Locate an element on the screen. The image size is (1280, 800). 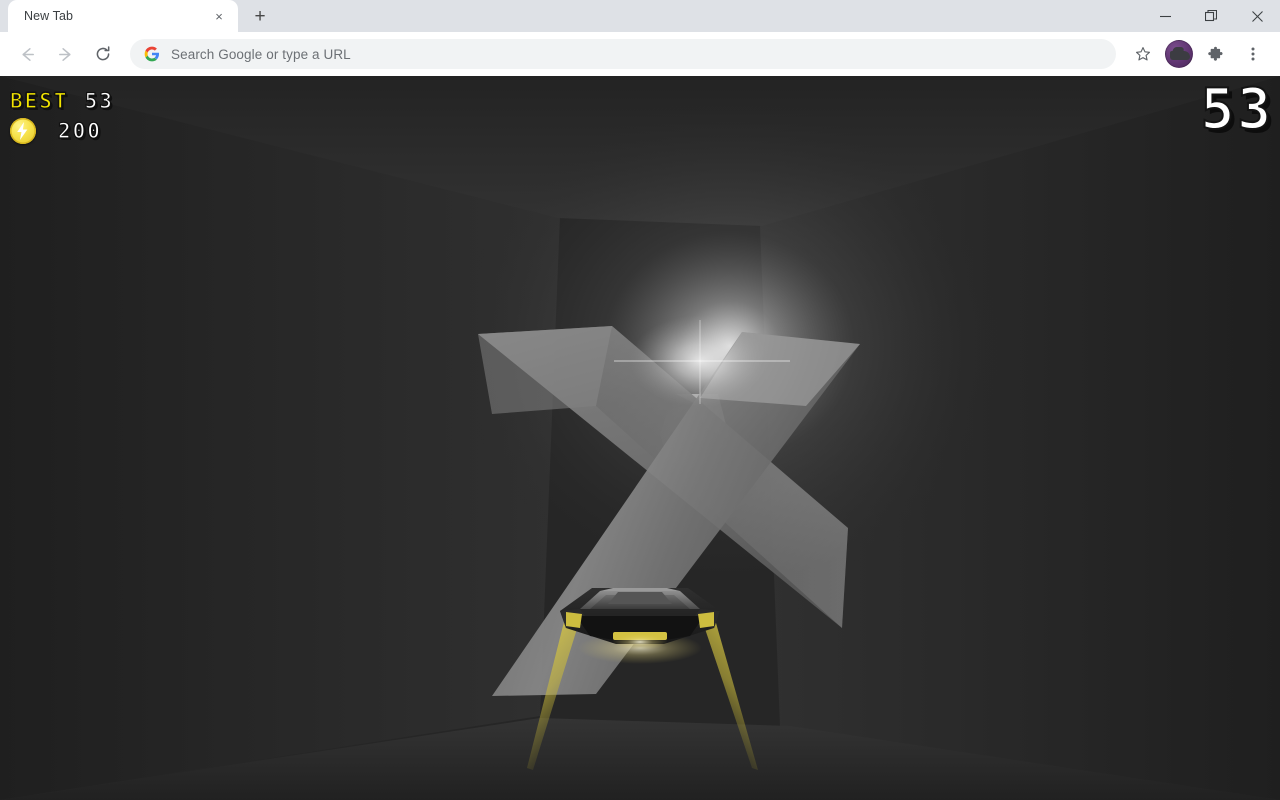
chrome-menu-button is located at coordinates (1253, 54).